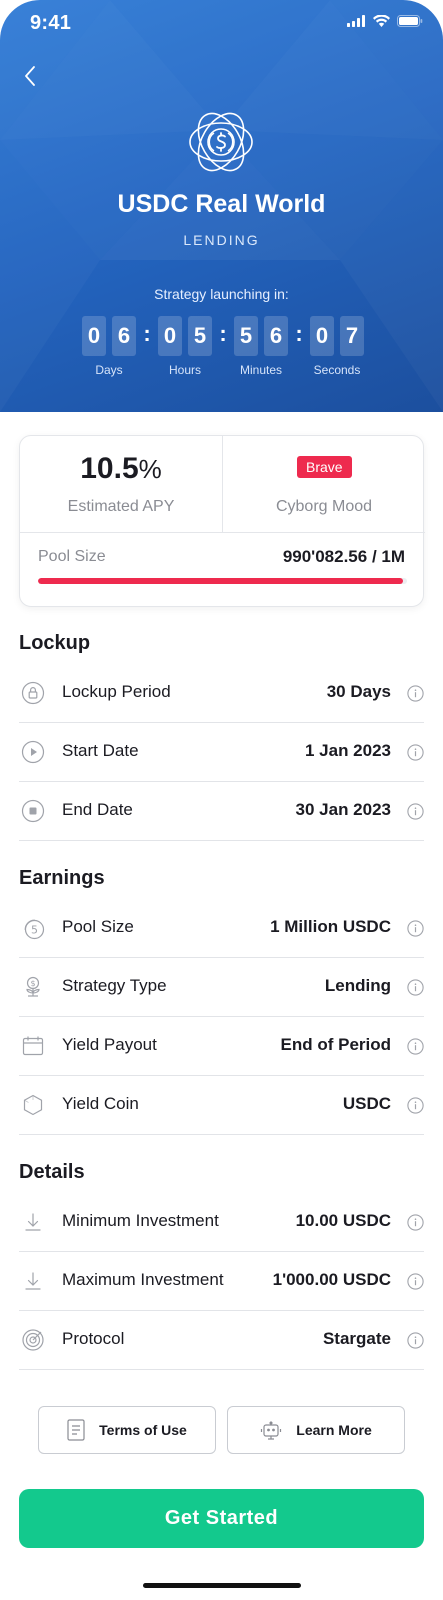 This screenshot has height=1600, width=443. I want to click on row-label: Strategy Type, so click(114, 985).